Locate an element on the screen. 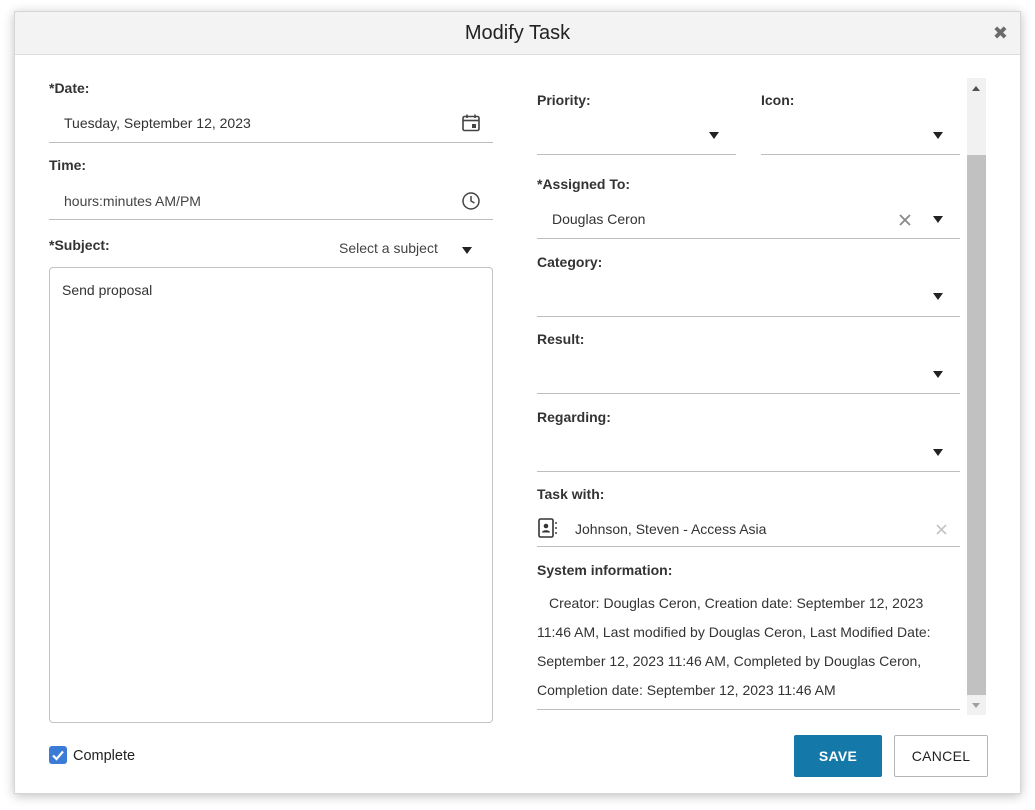  regarding-underline is located at coordinates (748, 471).